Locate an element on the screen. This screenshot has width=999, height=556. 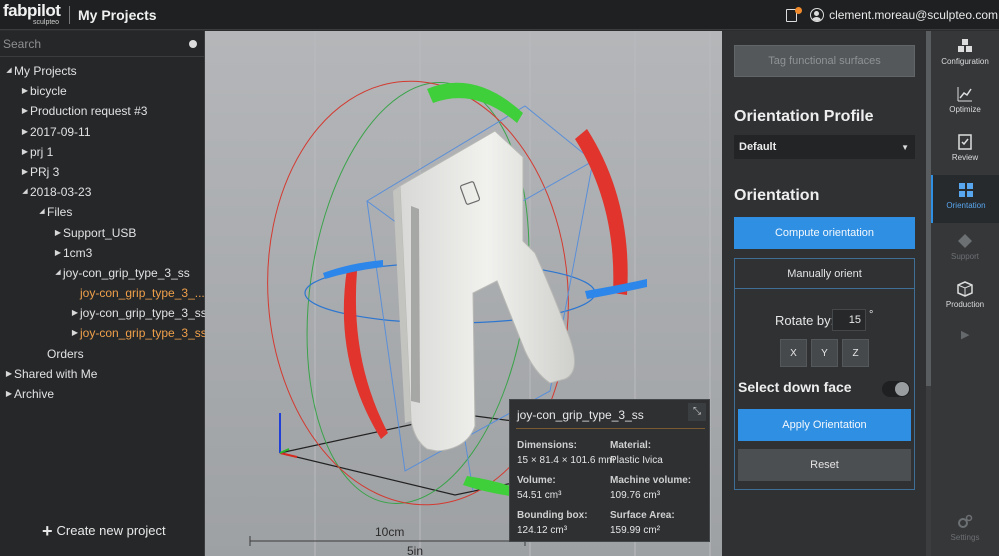
tree-item: ▶ 2017-09-11 is located at coordinates (102, 132).